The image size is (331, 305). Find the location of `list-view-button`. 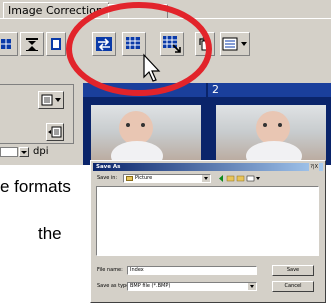

list-view-button is located at coordinates (55, 132).